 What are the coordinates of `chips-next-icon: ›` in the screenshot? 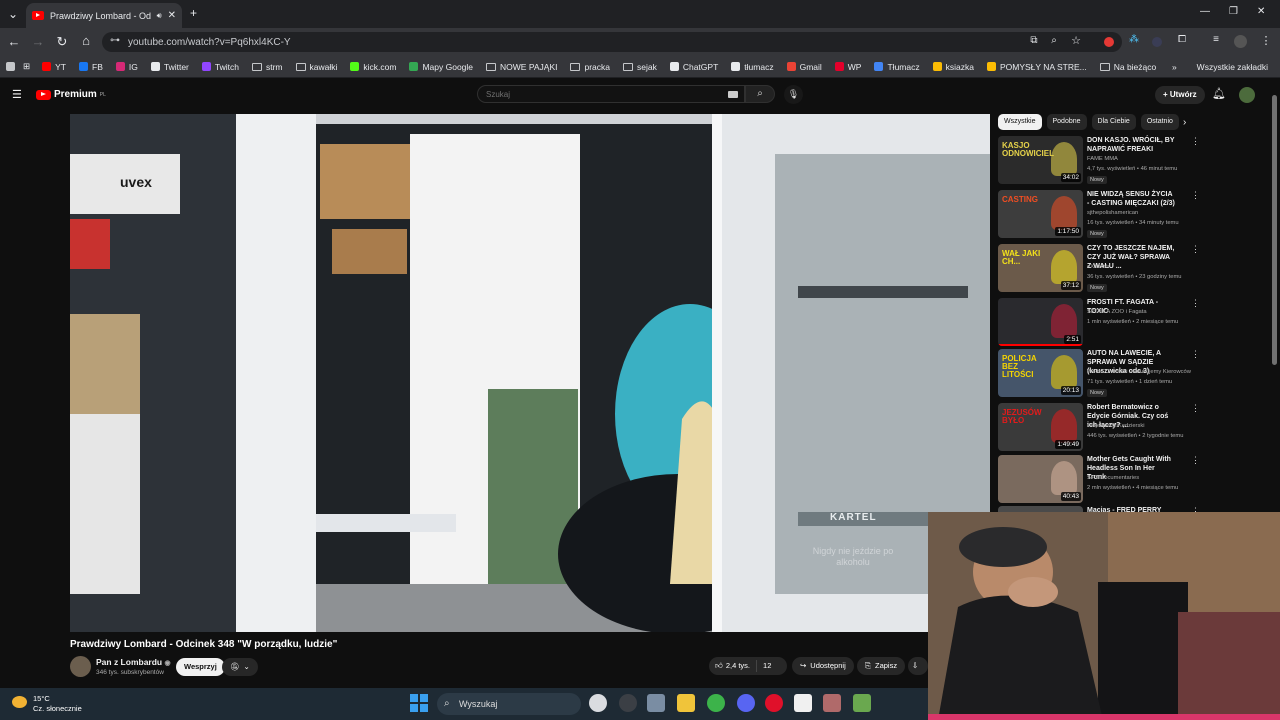 It's located at (1184, 122).